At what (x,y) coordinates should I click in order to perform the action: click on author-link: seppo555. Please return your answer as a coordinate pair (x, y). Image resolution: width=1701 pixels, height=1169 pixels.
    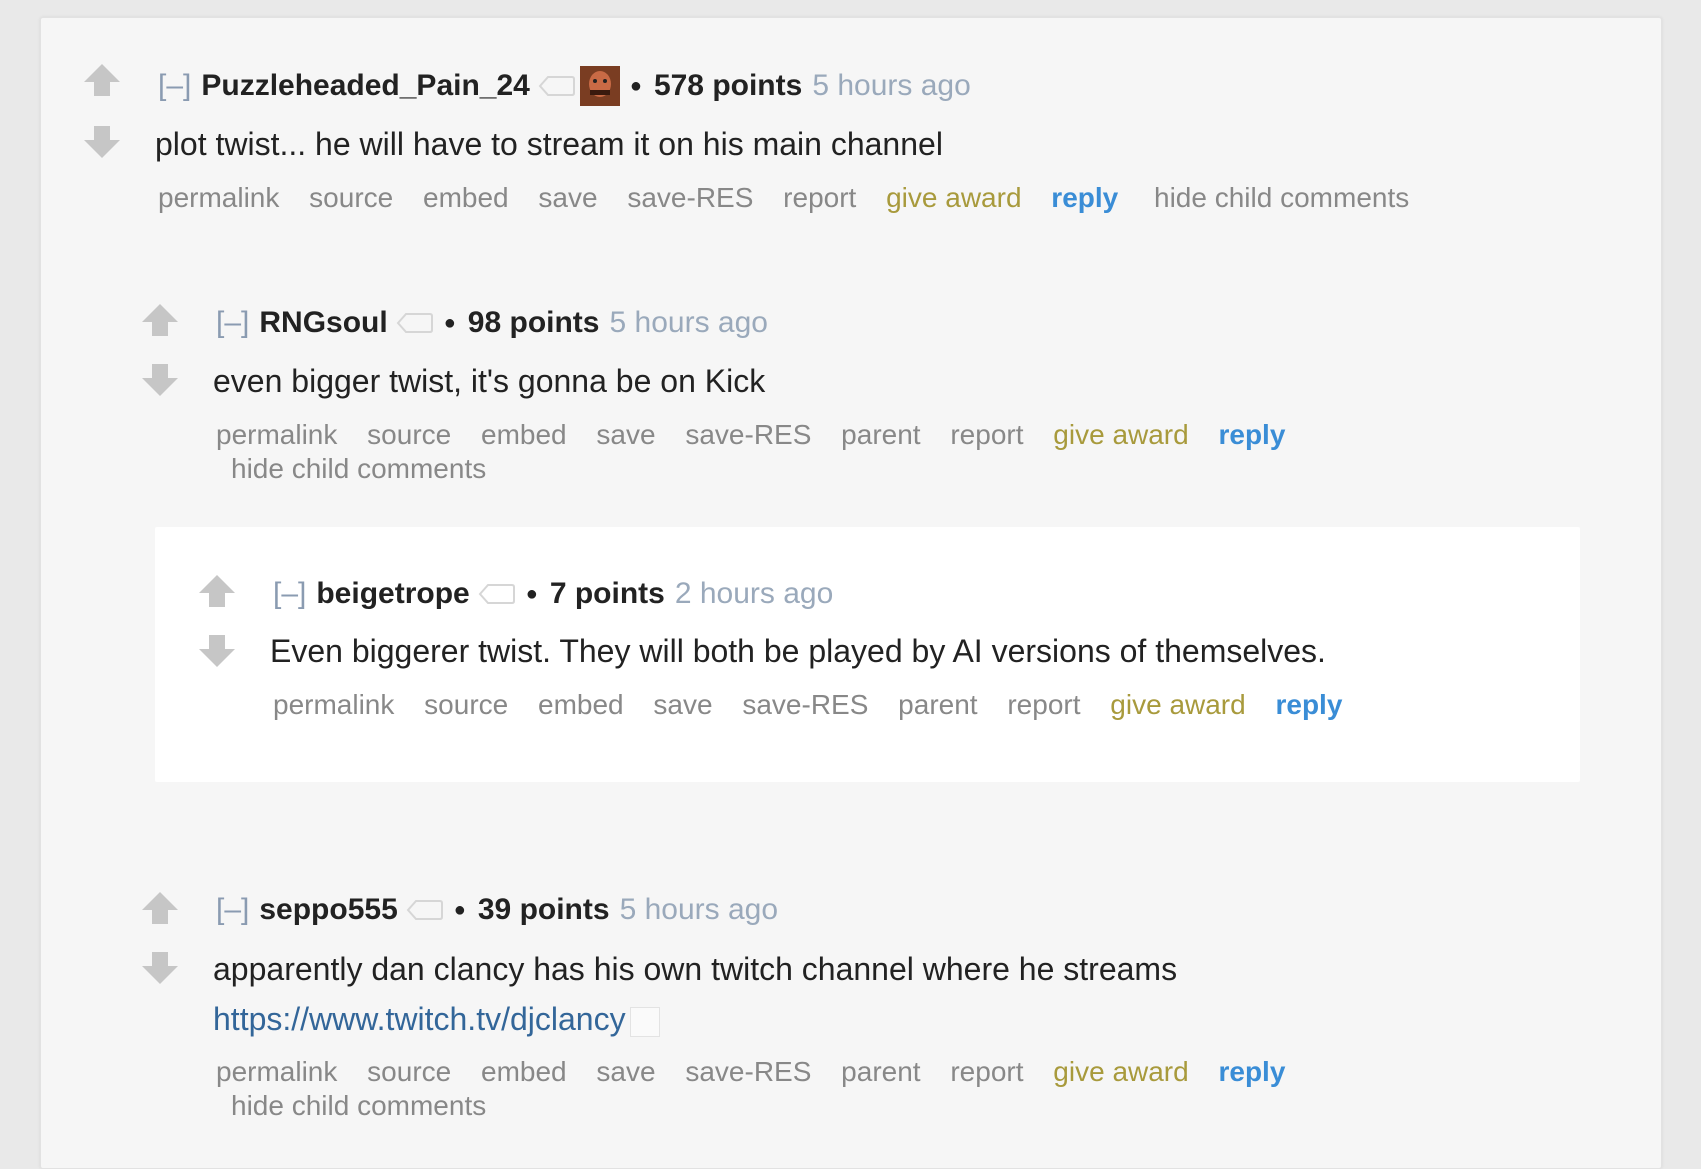
    Looking at the image, I should click on (328, 910).